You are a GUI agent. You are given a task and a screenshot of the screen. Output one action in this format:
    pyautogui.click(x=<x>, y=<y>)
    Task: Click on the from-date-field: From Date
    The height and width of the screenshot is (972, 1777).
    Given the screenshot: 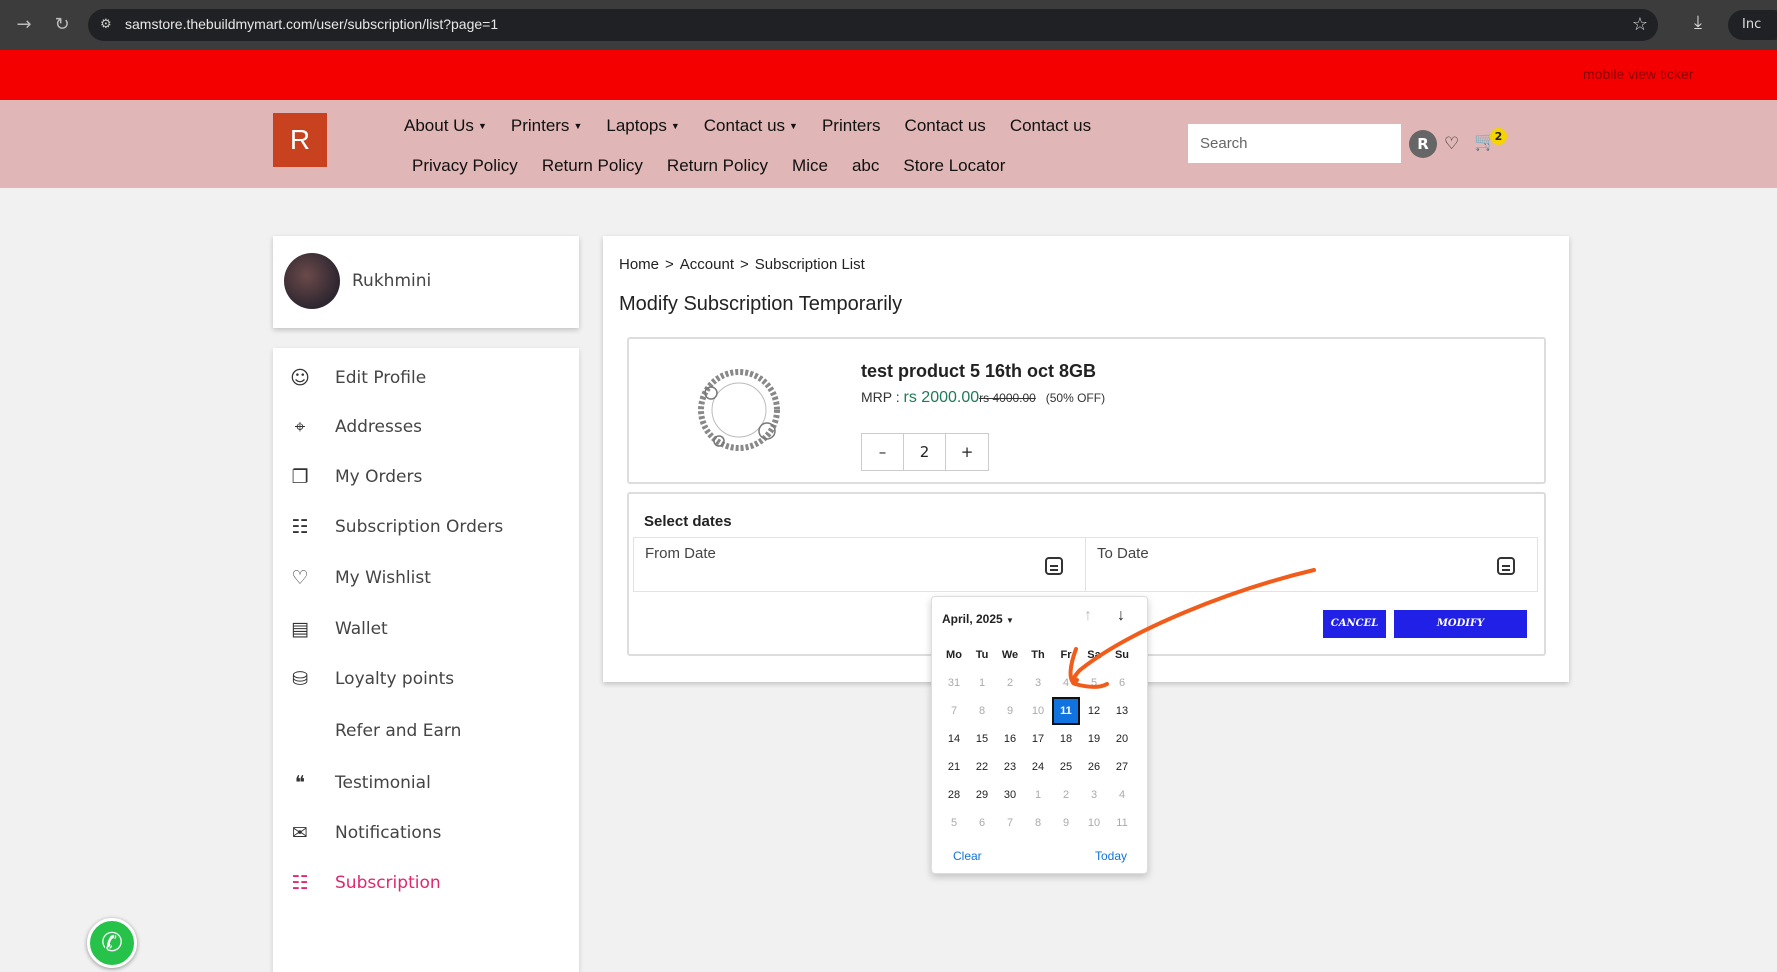 What is the action you would take?
    pyautogui.click(x=859, y=564)
    